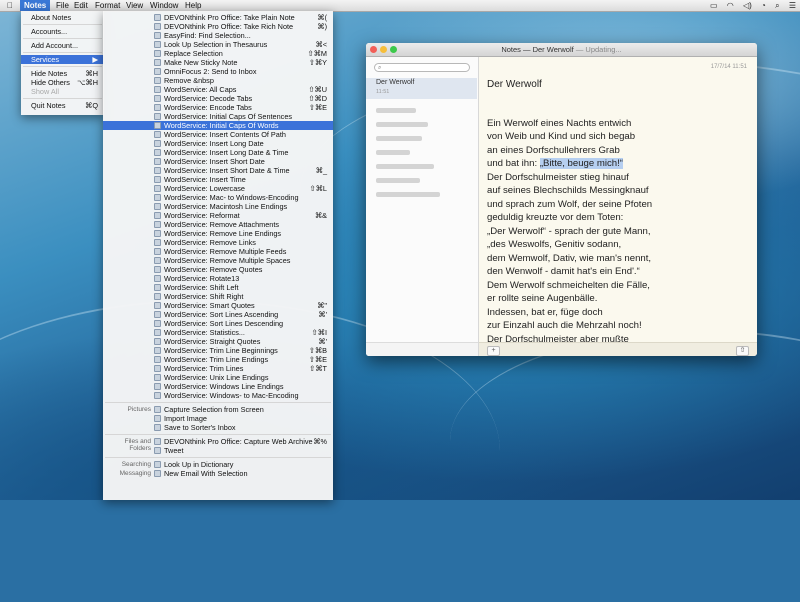 This screenshot has height=602, width=800. I want to click on service-item: WordService: Windows Line Endings, so click(218, 386).